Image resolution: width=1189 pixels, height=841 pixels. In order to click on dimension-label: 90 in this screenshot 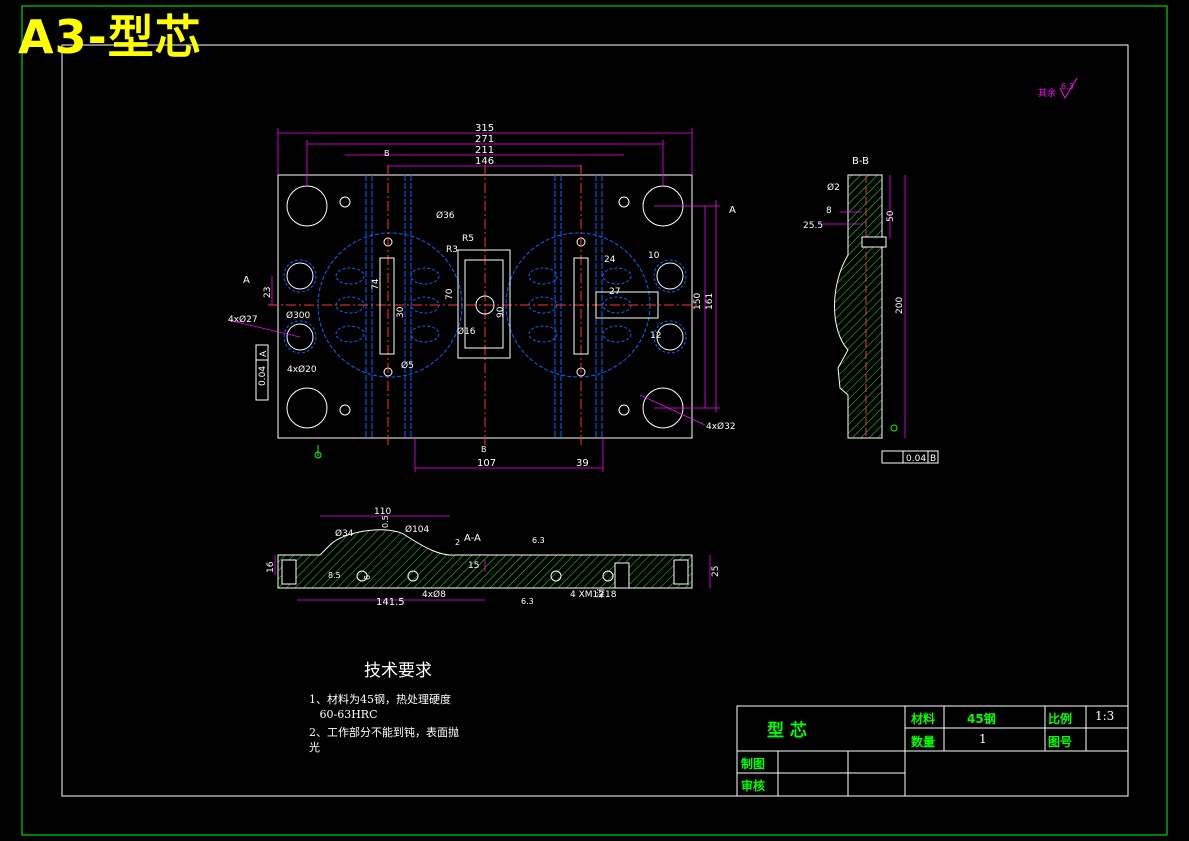, I will do `click(501, 312)`.